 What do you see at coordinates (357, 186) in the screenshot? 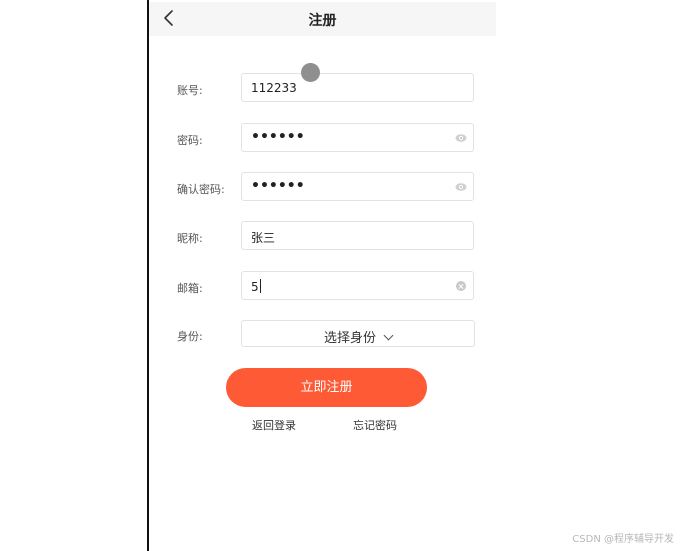
I see `confirm-password-input: ••••••` at bounding box center [357, 186].